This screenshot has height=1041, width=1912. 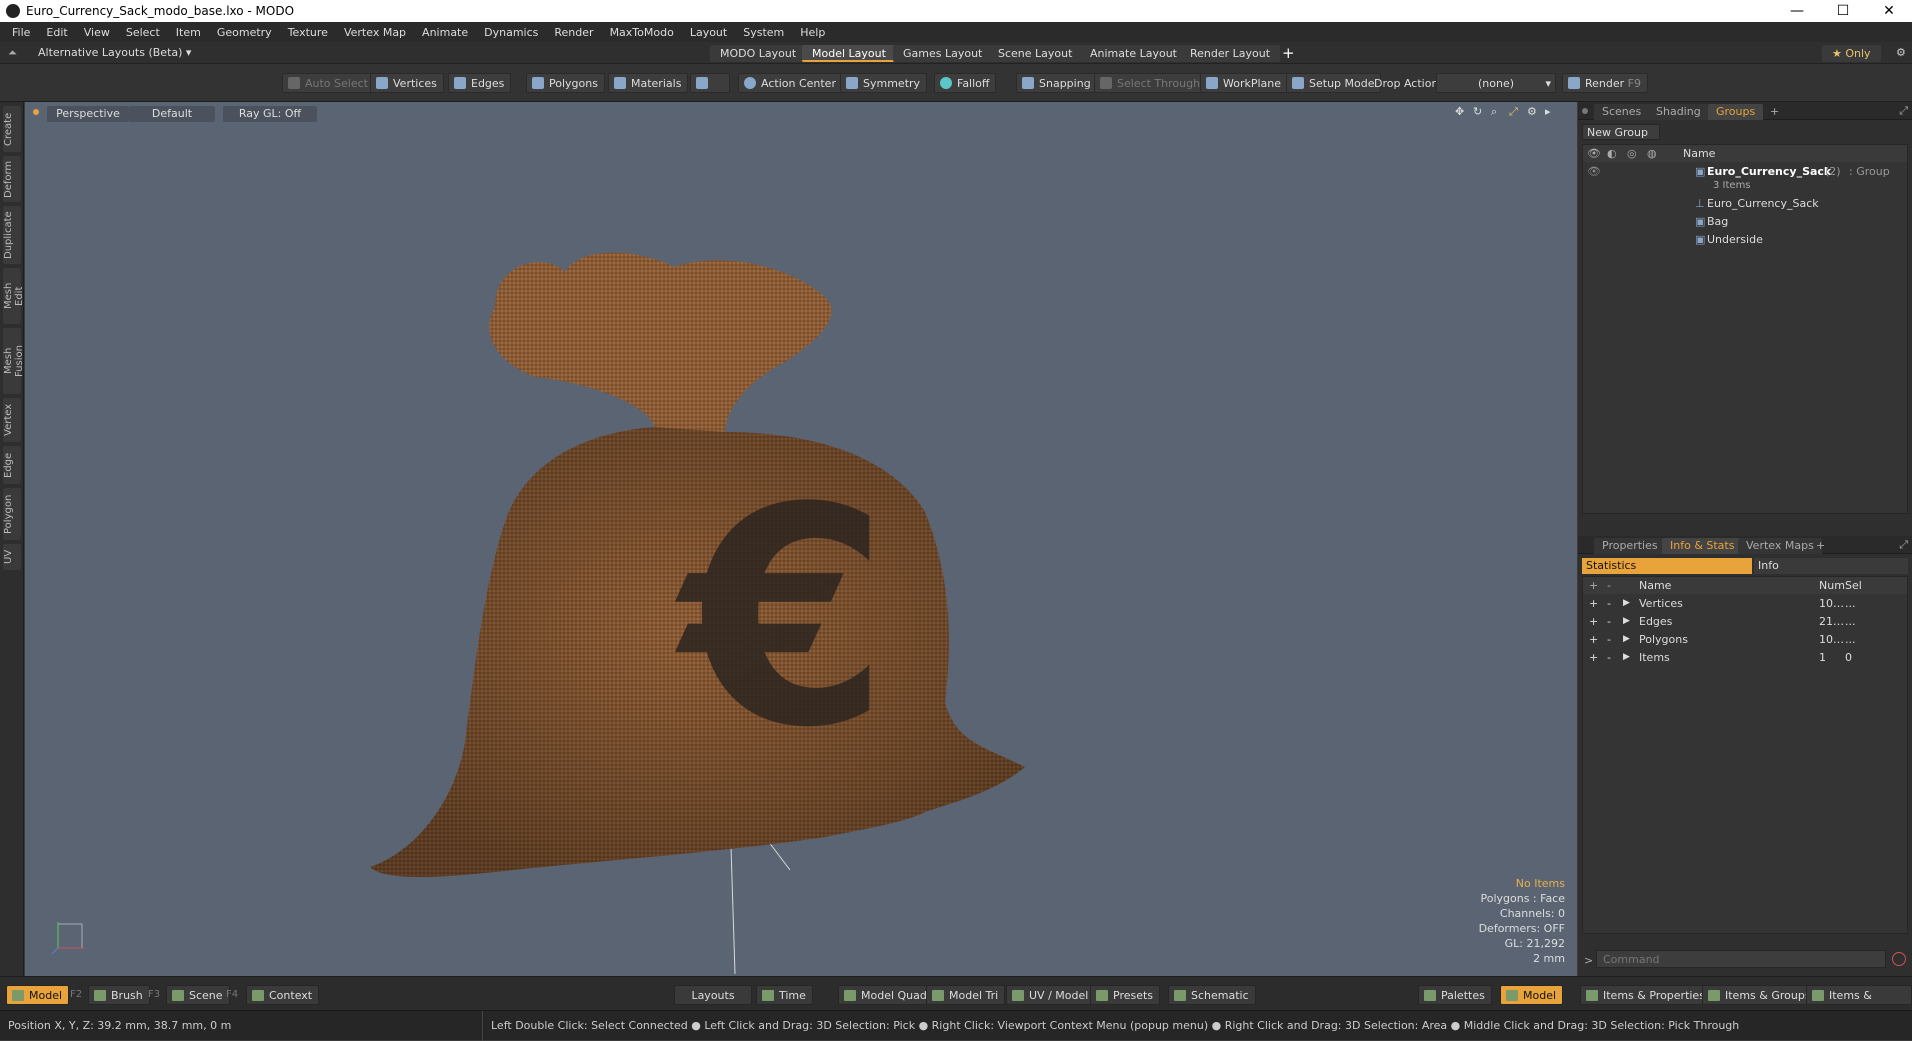 What do you see at coordinates (1532, 995) in the screenshot?
I see `model-layout-button: Model` at bounding box center [1532, 995].